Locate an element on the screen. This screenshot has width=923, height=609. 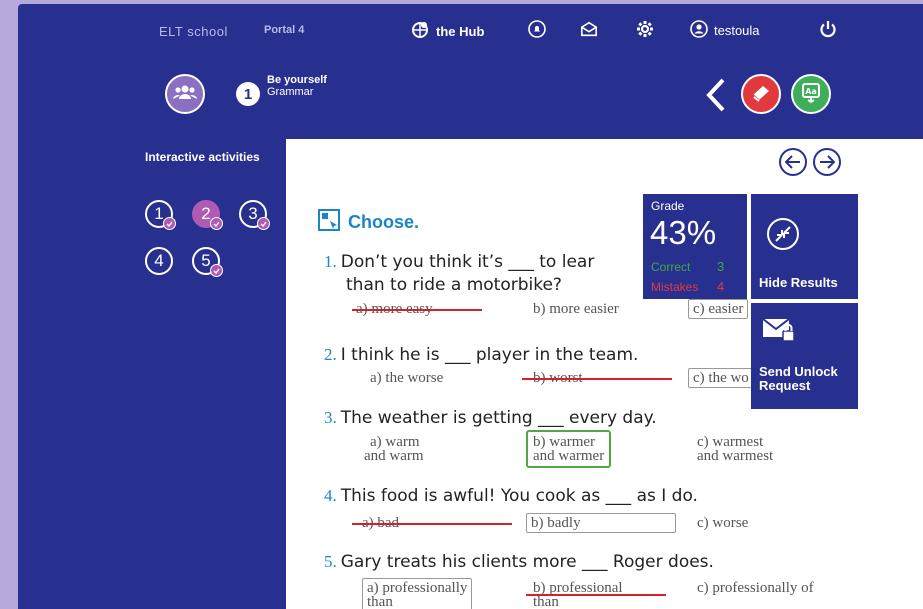
option-2a: a) the worse is located at coordinates (406, 378).